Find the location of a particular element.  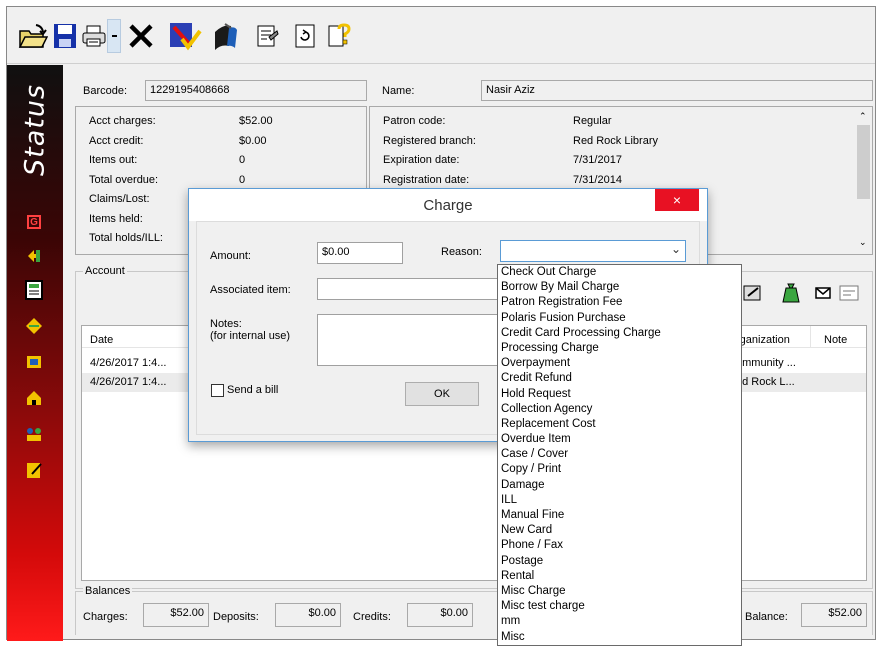

reason-option: mm is located at coordinates (619, 621).